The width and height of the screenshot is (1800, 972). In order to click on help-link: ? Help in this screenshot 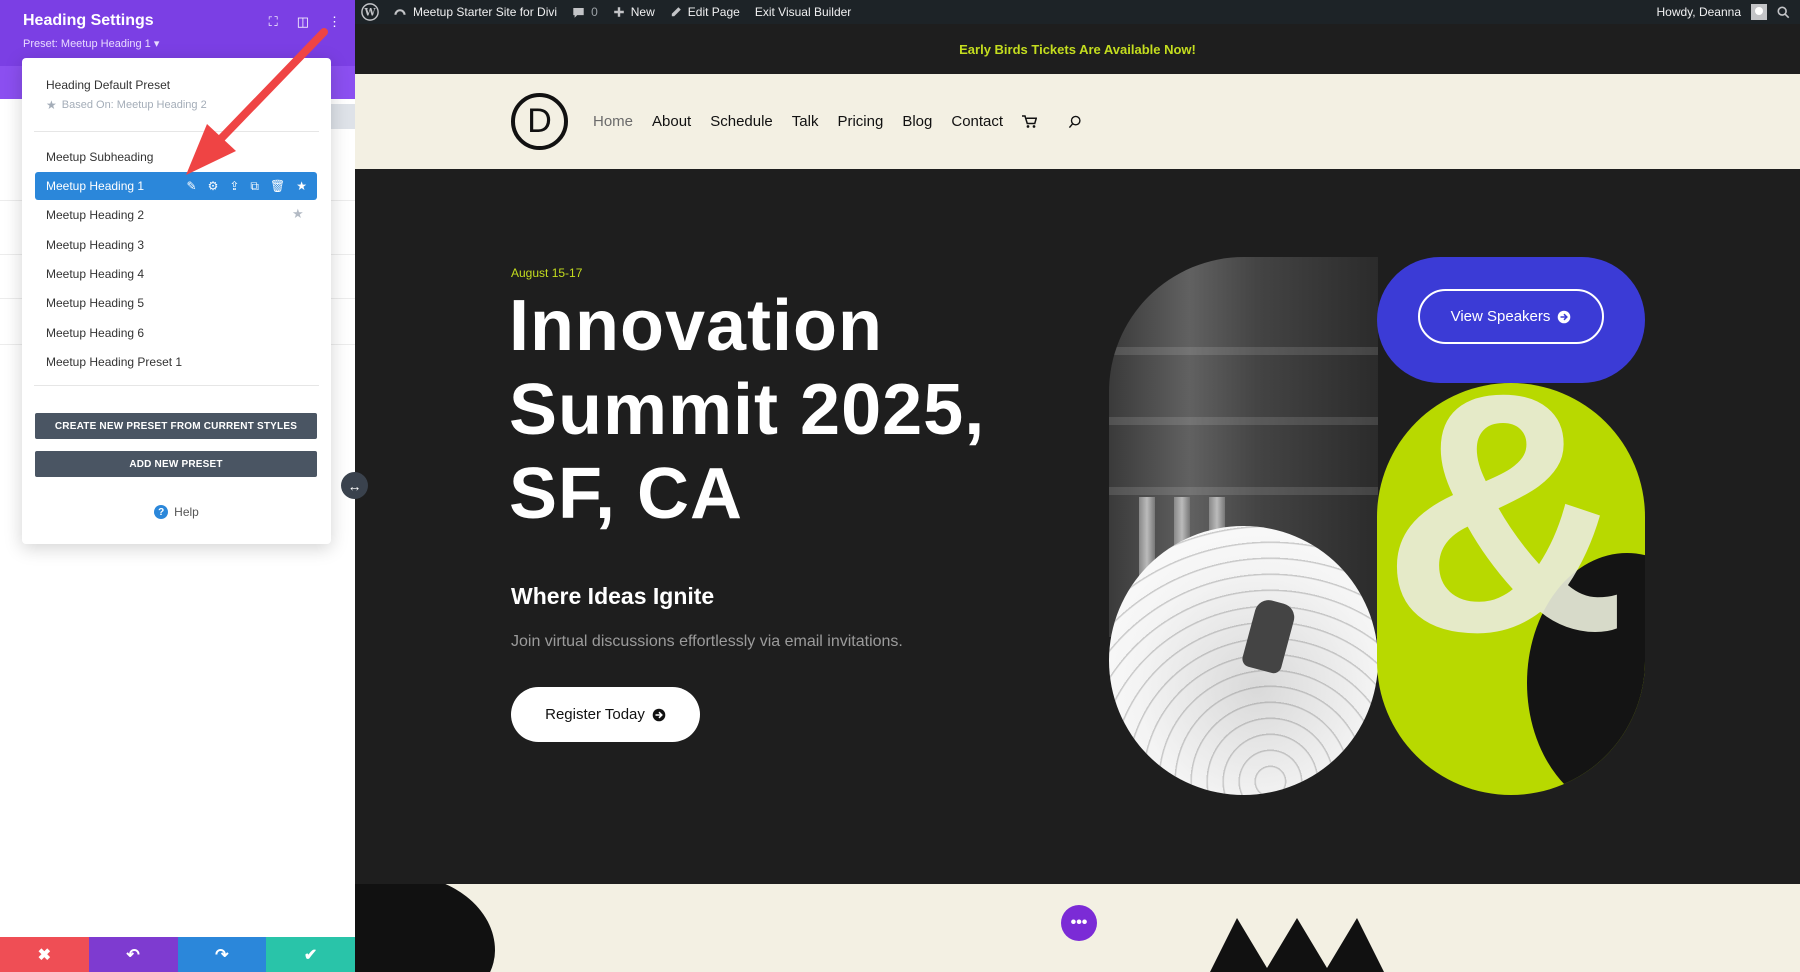, I will do `click(176, 512)`.